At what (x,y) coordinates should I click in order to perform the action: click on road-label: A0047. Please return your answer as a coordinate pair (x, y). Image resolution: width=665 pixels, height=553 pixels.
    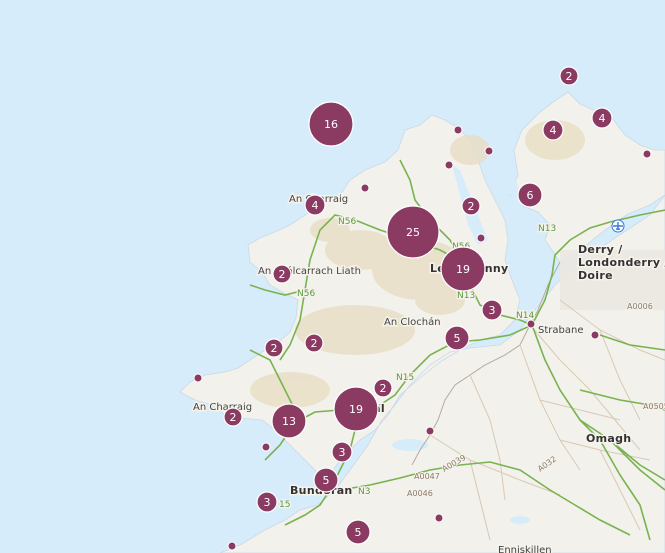
    Looking at the image, I should click on (427, 476).